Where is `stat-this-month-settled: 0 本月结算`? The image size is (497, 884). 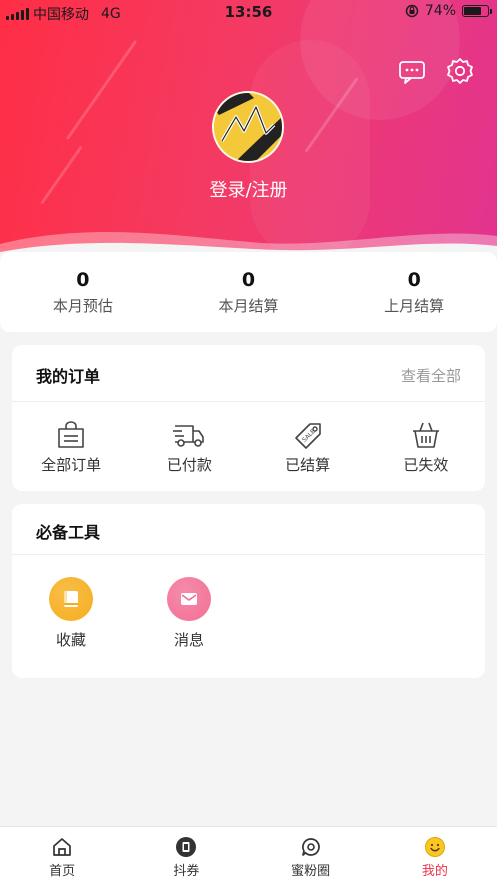
stat-this-month-settled: 0 本月结算 is located at coordinates (249, 292).